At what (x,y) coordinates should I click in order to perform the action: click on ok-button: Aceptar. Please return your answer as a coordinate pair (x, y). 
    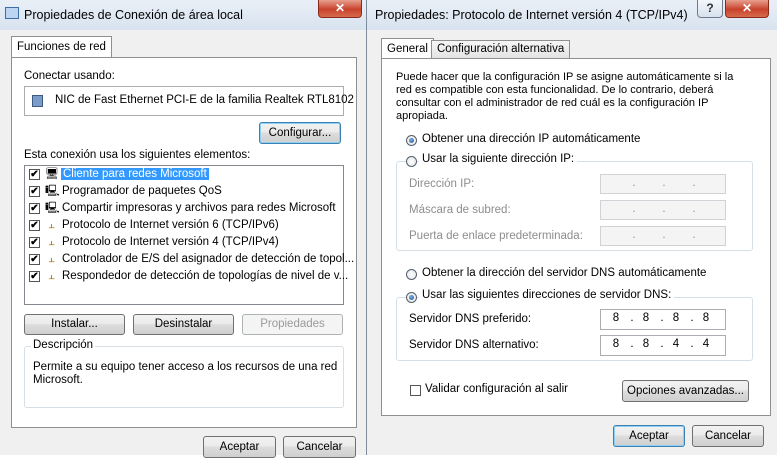
    Looking at the image, I should click on (649, 436).